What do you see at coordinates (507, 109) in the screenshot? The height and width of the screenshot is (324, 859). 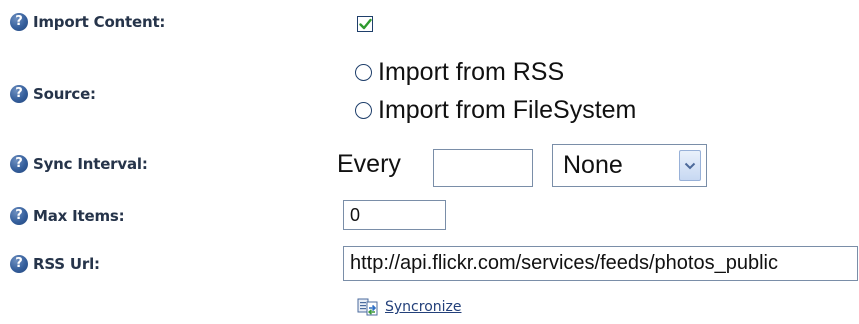 I see `source-option-label: Import from FileSystem` at bounding box center [507, 109].